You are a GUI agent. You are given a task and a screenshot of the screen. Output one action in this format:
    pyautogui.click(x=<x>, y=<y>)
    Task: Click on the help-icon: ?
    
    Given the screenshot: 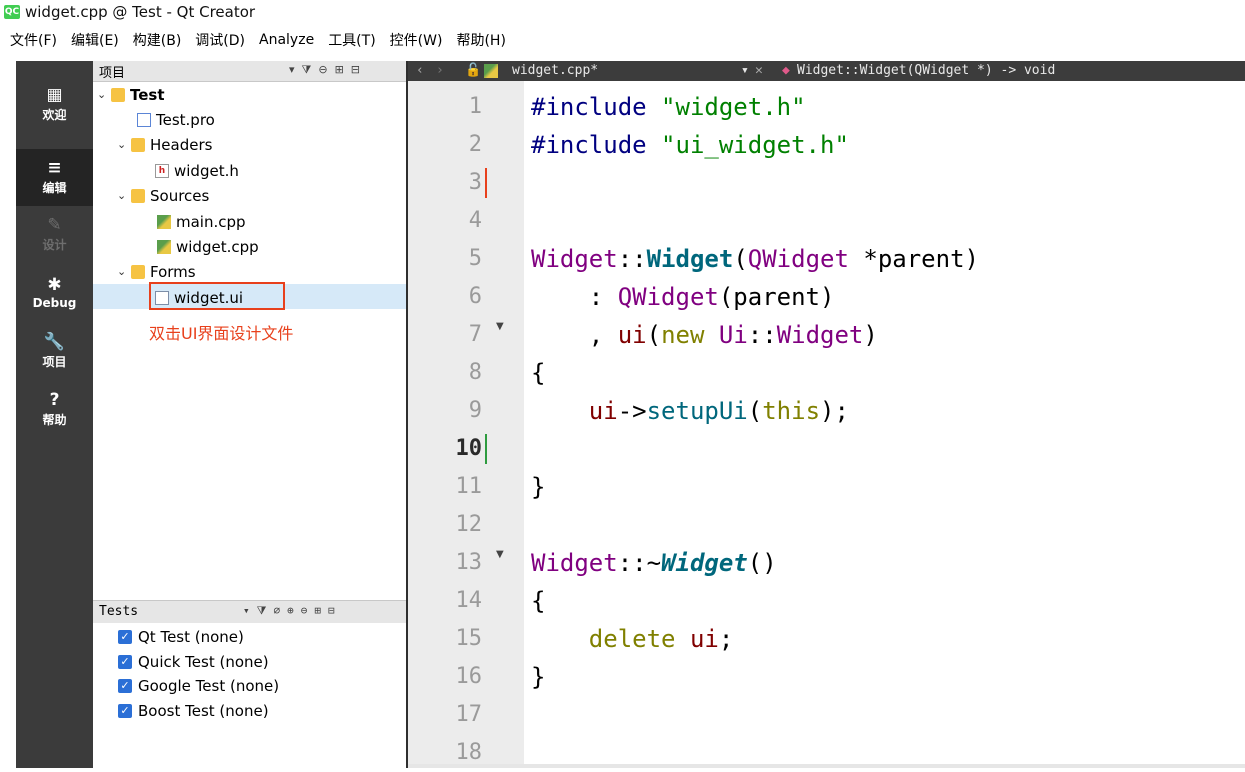 What is the action you would take?
    pyautogui.click(x=54, y=400)
    